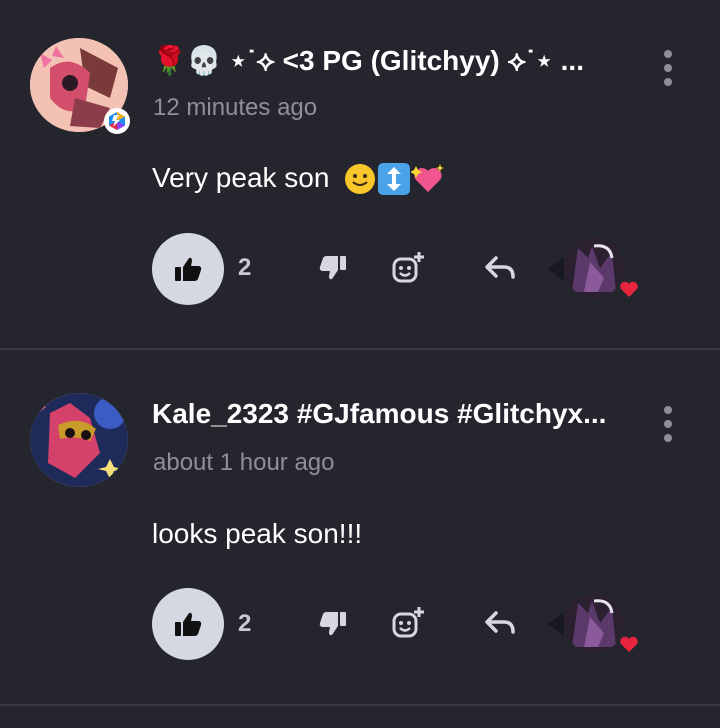  What do you see at coordinates (235, 107) in the screenshot?
I see `timestamp: 12 minutes ago` at bounding box center [235, 107].